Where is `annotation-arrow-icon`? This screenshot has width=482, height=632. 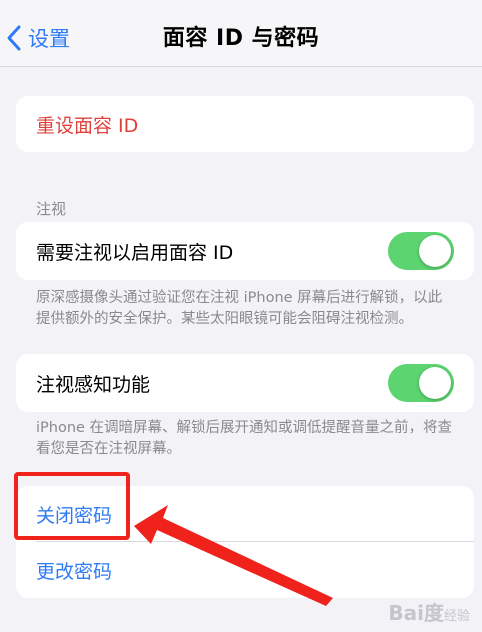 annotation-arrow-icon is located at coordinates (233, 555).